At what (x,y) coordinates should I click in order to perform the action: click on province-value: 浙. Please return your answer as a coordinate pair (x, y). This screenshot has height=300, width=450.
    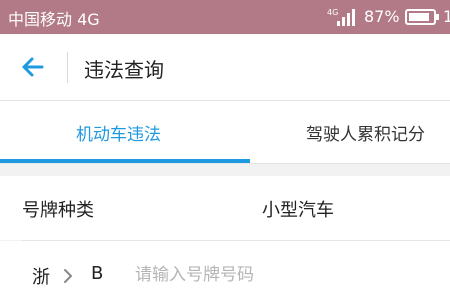
    Looking at the image, I should click on (41, 277).